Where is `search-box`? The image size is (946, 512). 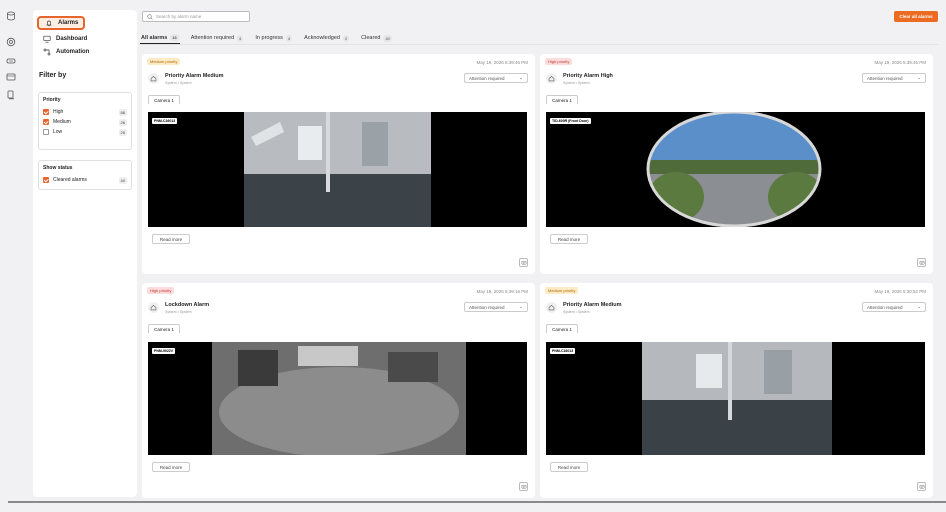
search-box is located at coordinates (196, 16).